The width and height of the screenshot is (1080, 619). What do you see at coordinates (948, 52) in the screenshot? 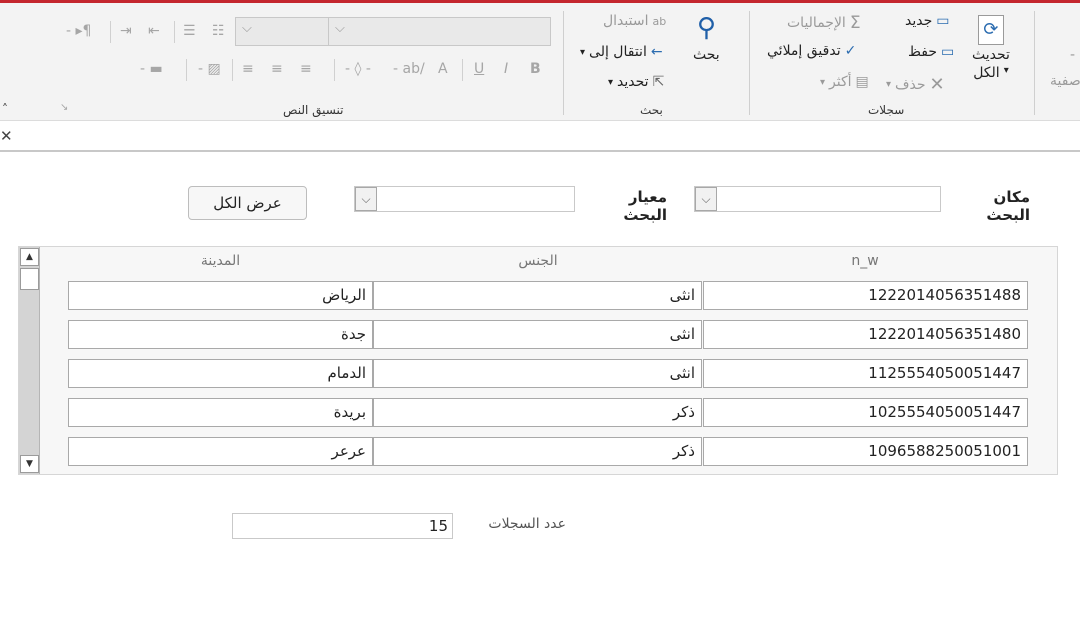
I see `save-icon: ▭` at bounding box center [948, 52].